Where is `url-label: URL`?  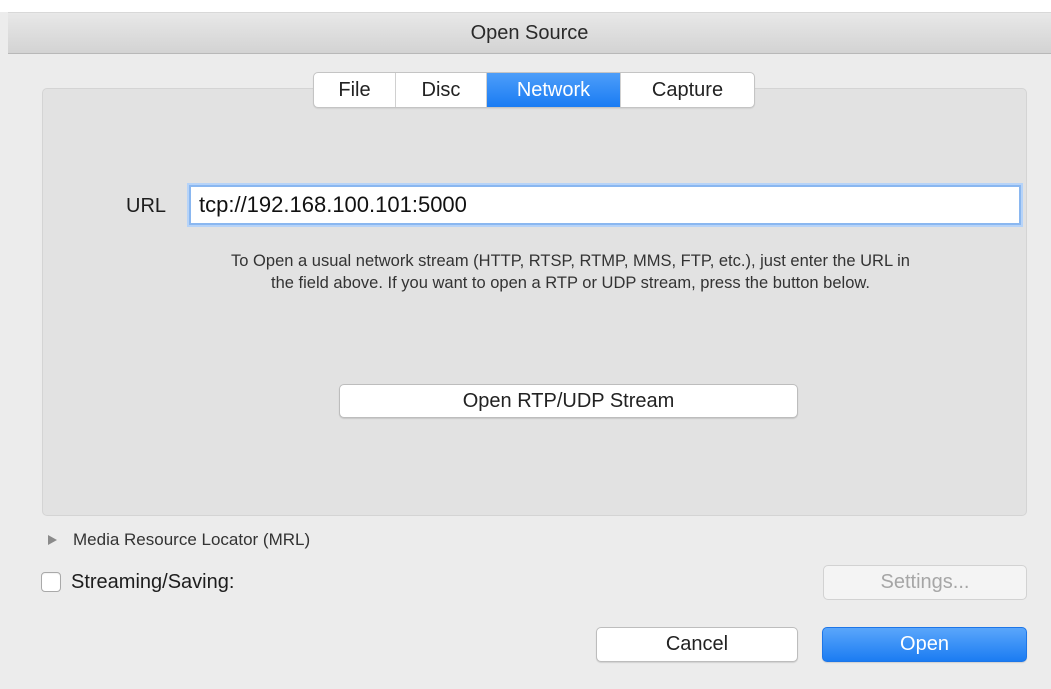 url-label: URL is located at coordinates (146, 206).